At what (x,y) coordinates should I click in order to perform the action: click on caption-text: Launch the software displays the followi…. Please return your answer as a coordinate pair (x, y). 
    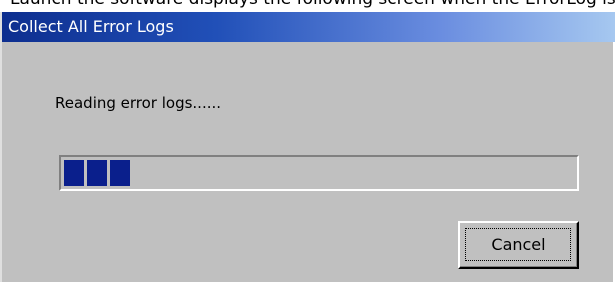
    Looking at the image, I should click on (312, 4).